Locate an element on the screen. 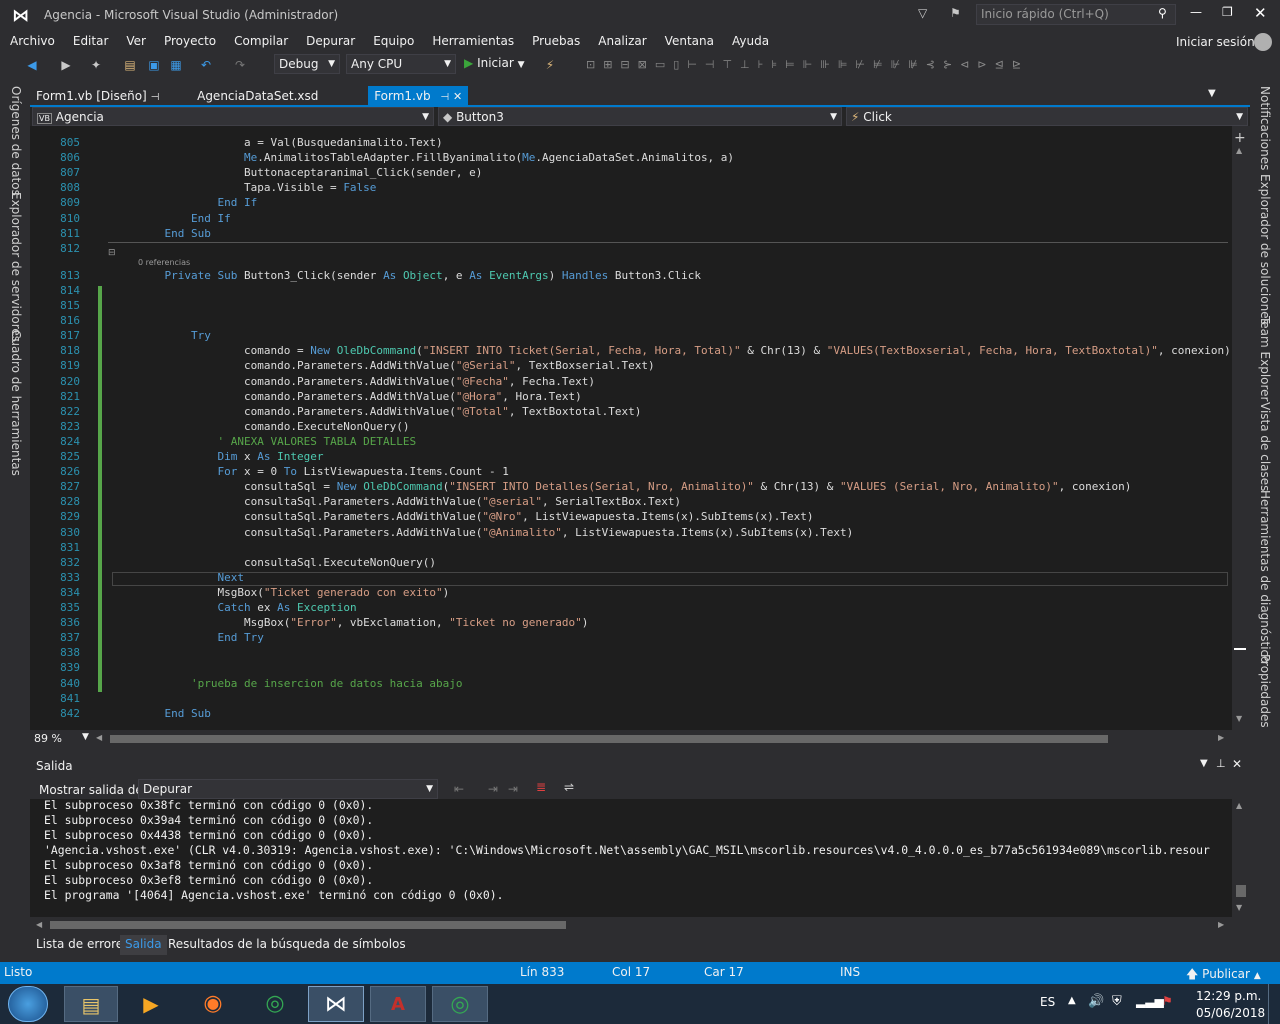 This screenshot has height=1024, width=1280. output-source-dropdown: Depurar ▼ is located at coordinates (288, 789).